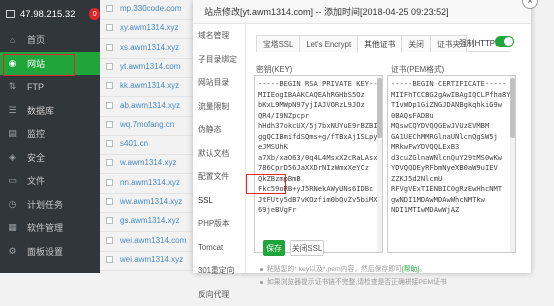 This screenshot has width=554, height=306. I want to click on help-link: [帮助], so click(410, 269).